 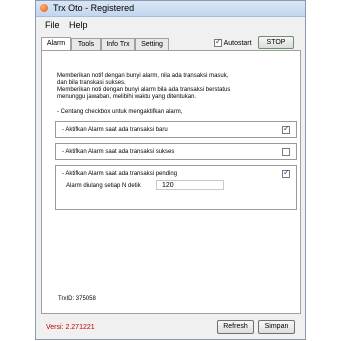 I want to click on stop-button: STOP, so click(x=276, y=42).